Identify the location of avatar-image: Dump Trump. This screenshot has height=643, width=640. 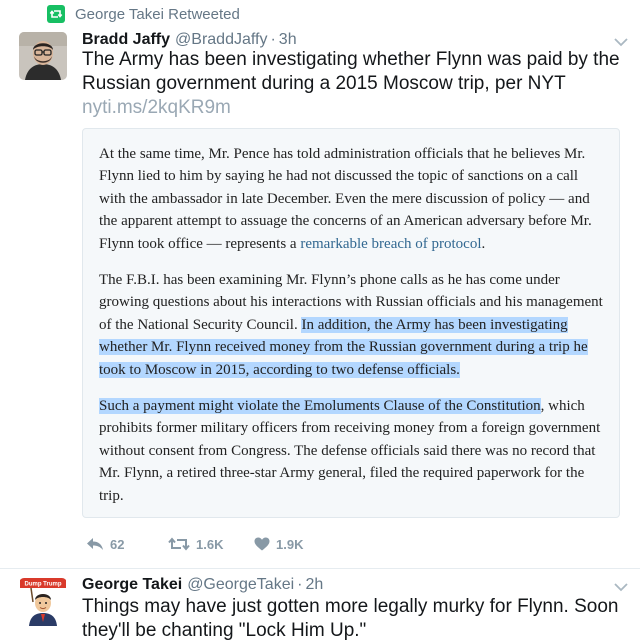
(43, 602).